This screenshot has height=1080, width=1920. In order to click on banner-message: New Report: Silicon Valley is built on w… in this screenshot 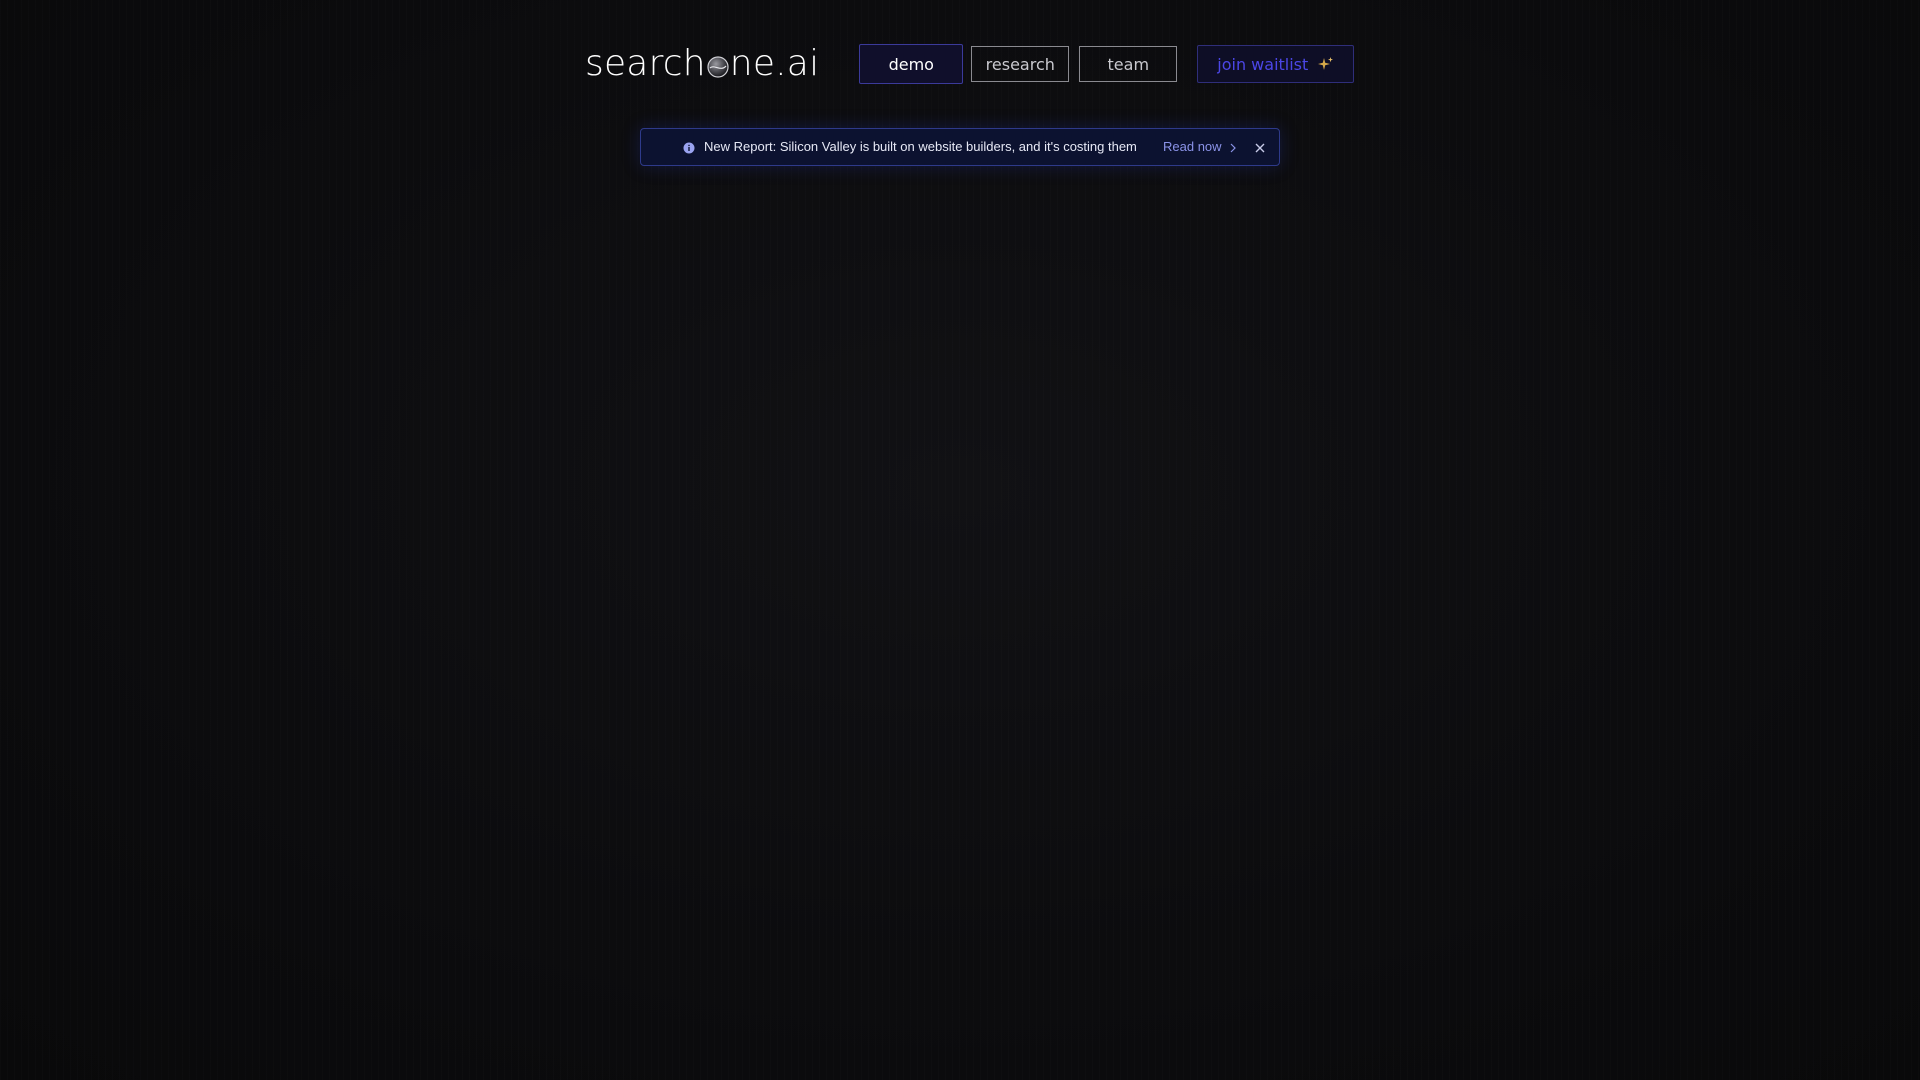, I will do `click(920, 146)`.